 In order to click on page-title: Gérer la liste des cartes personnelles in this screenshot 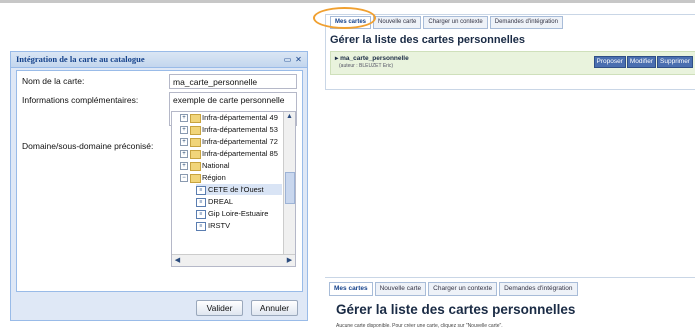, I will do `click(428, 40)`.